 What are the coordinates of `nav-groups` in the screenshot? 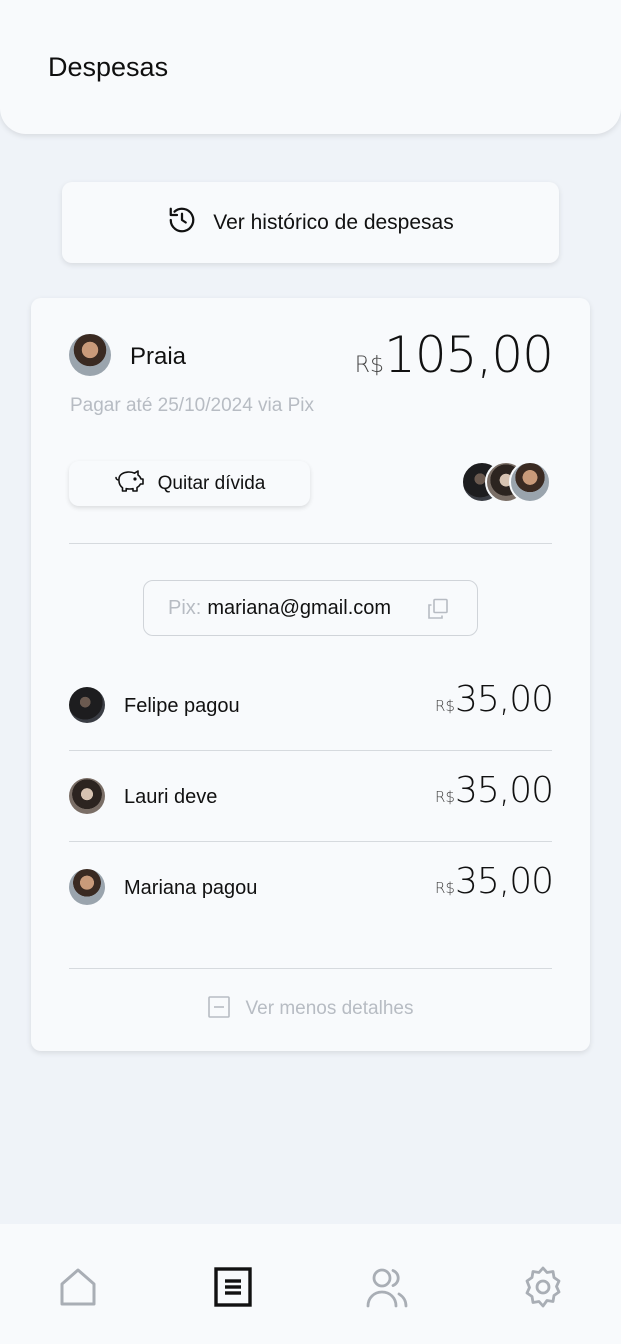 It's located at (388, 1289).